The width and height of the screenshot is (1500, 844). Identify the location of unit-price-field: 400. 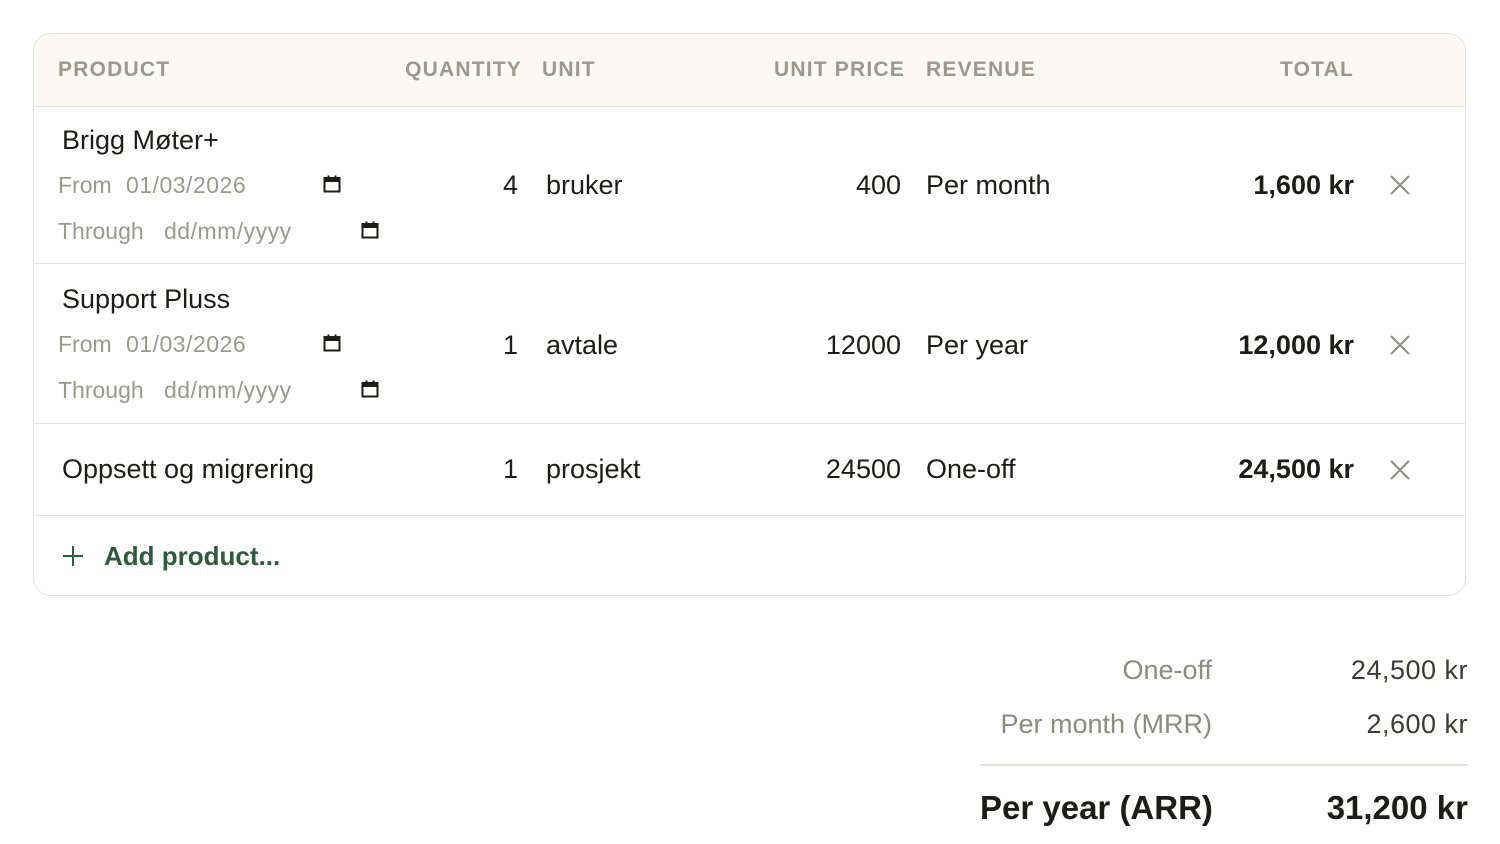
(817, 185).